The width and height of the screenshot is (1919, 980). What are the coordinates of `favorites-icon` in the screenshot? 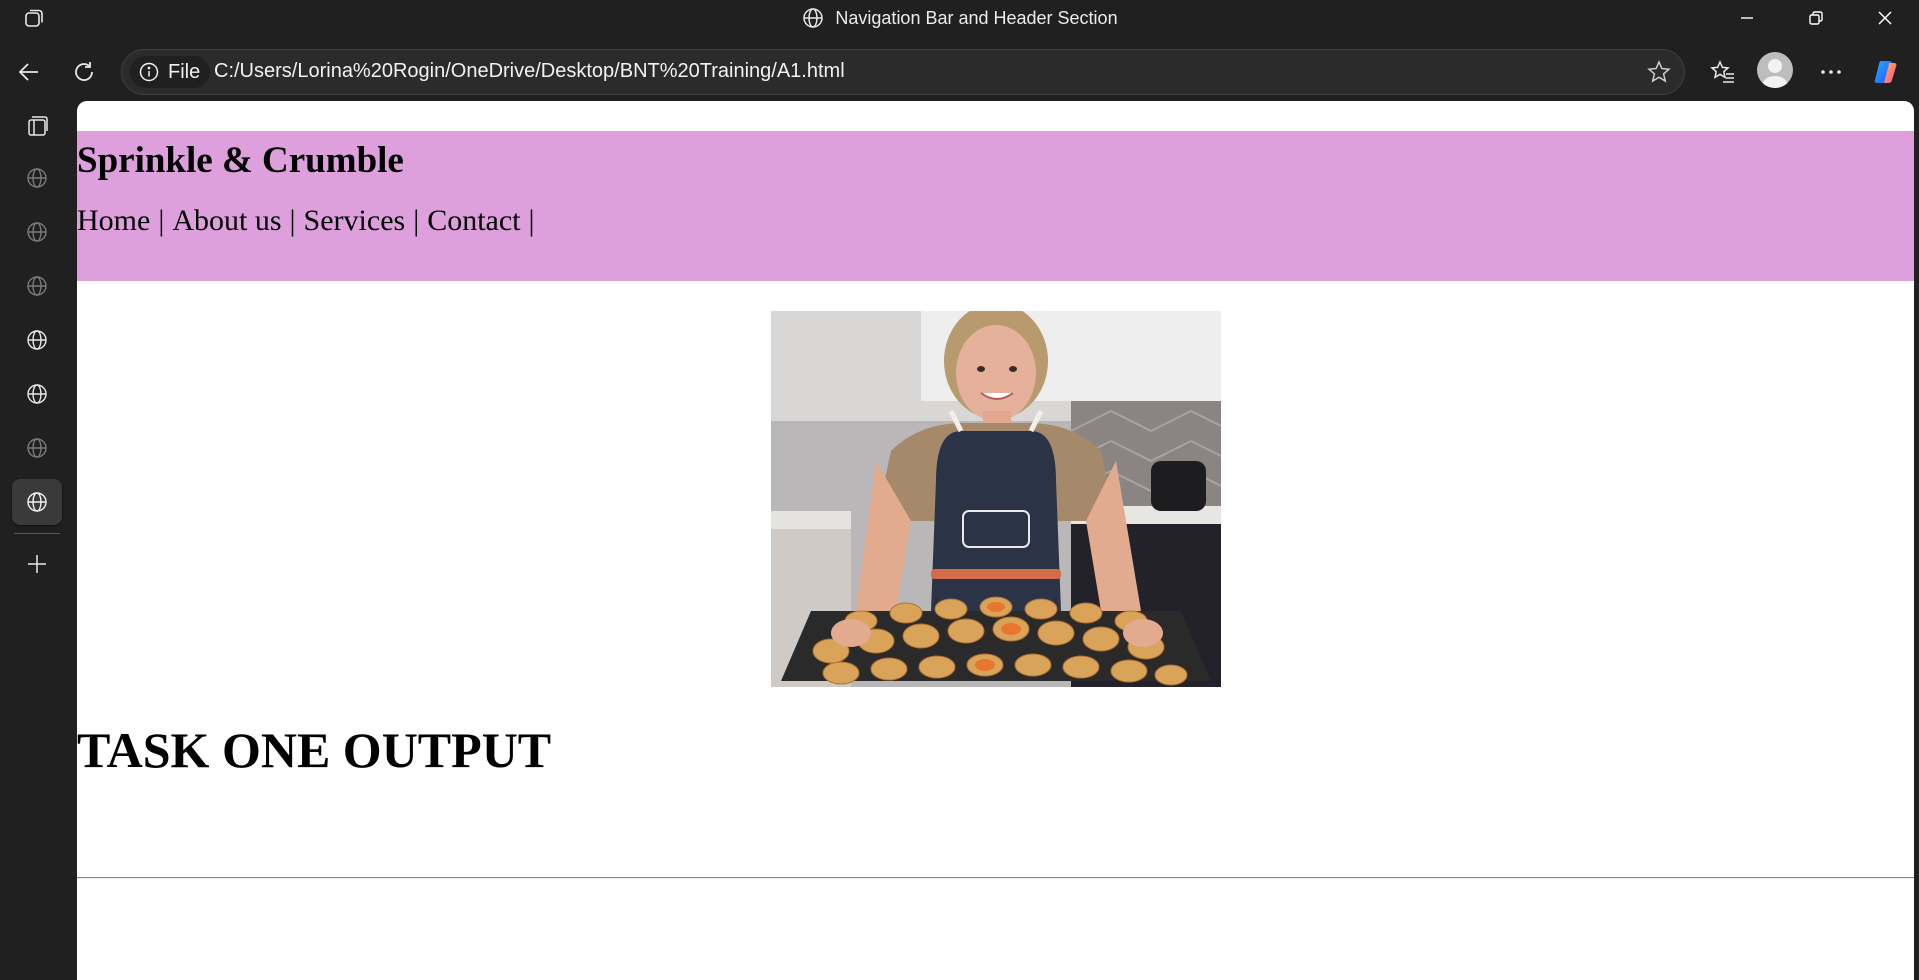 It's located at (1722, 71).